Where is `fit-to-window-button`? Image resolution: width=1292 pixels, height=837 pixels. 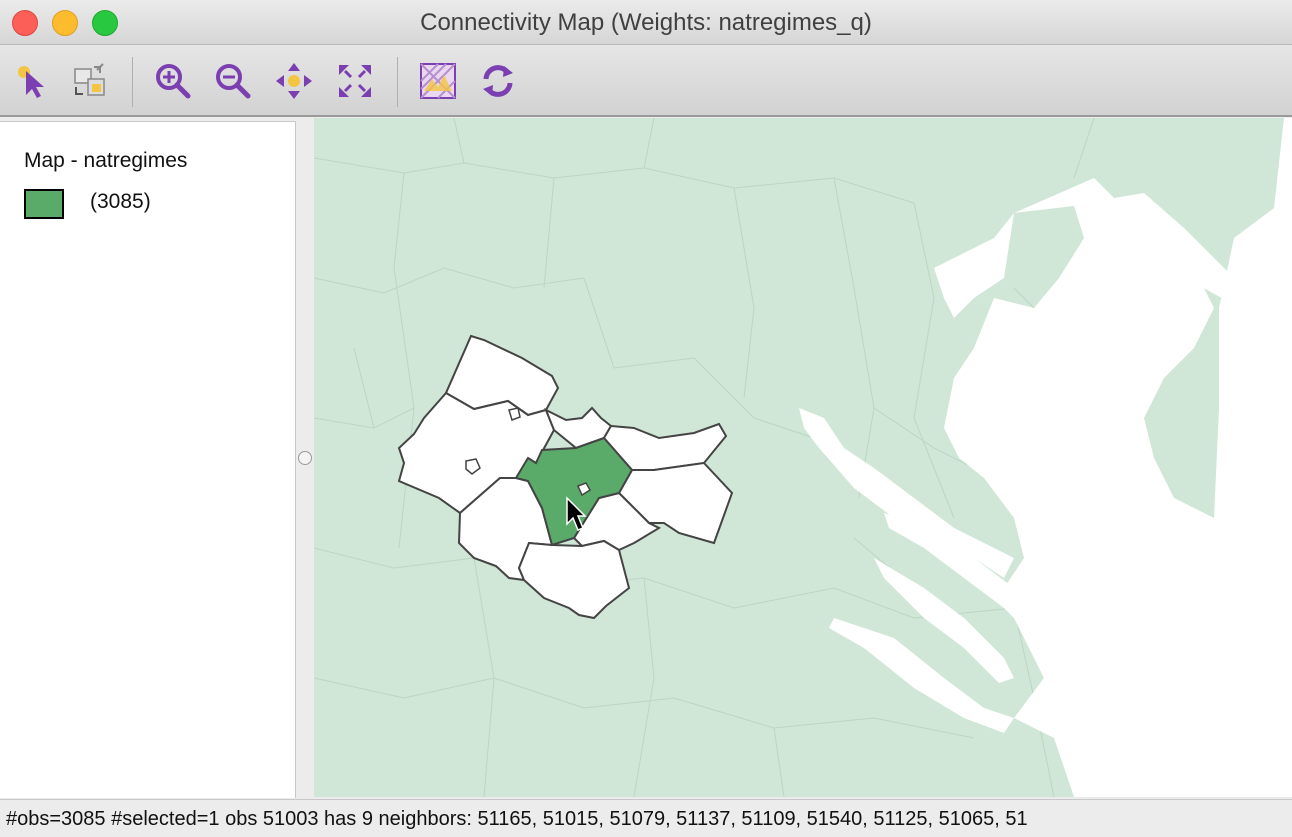
fit-to-window-button is located at coordinates (355, 81).